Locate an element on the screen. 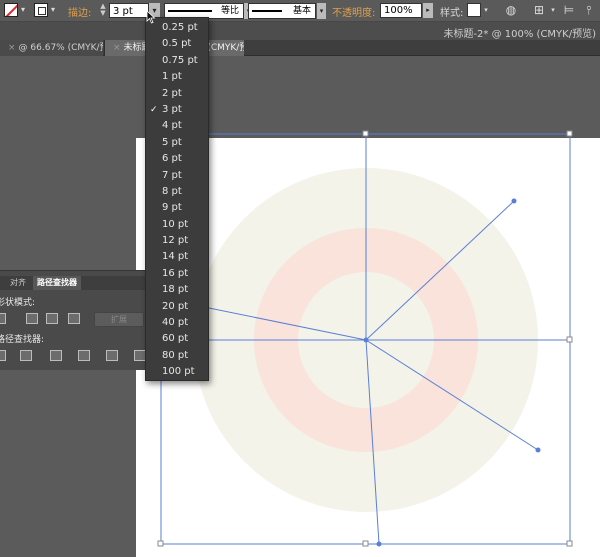 This screenshot has height=557, width=600. stroke-weight-option: 2 pt is located at coordinates (177, 94).